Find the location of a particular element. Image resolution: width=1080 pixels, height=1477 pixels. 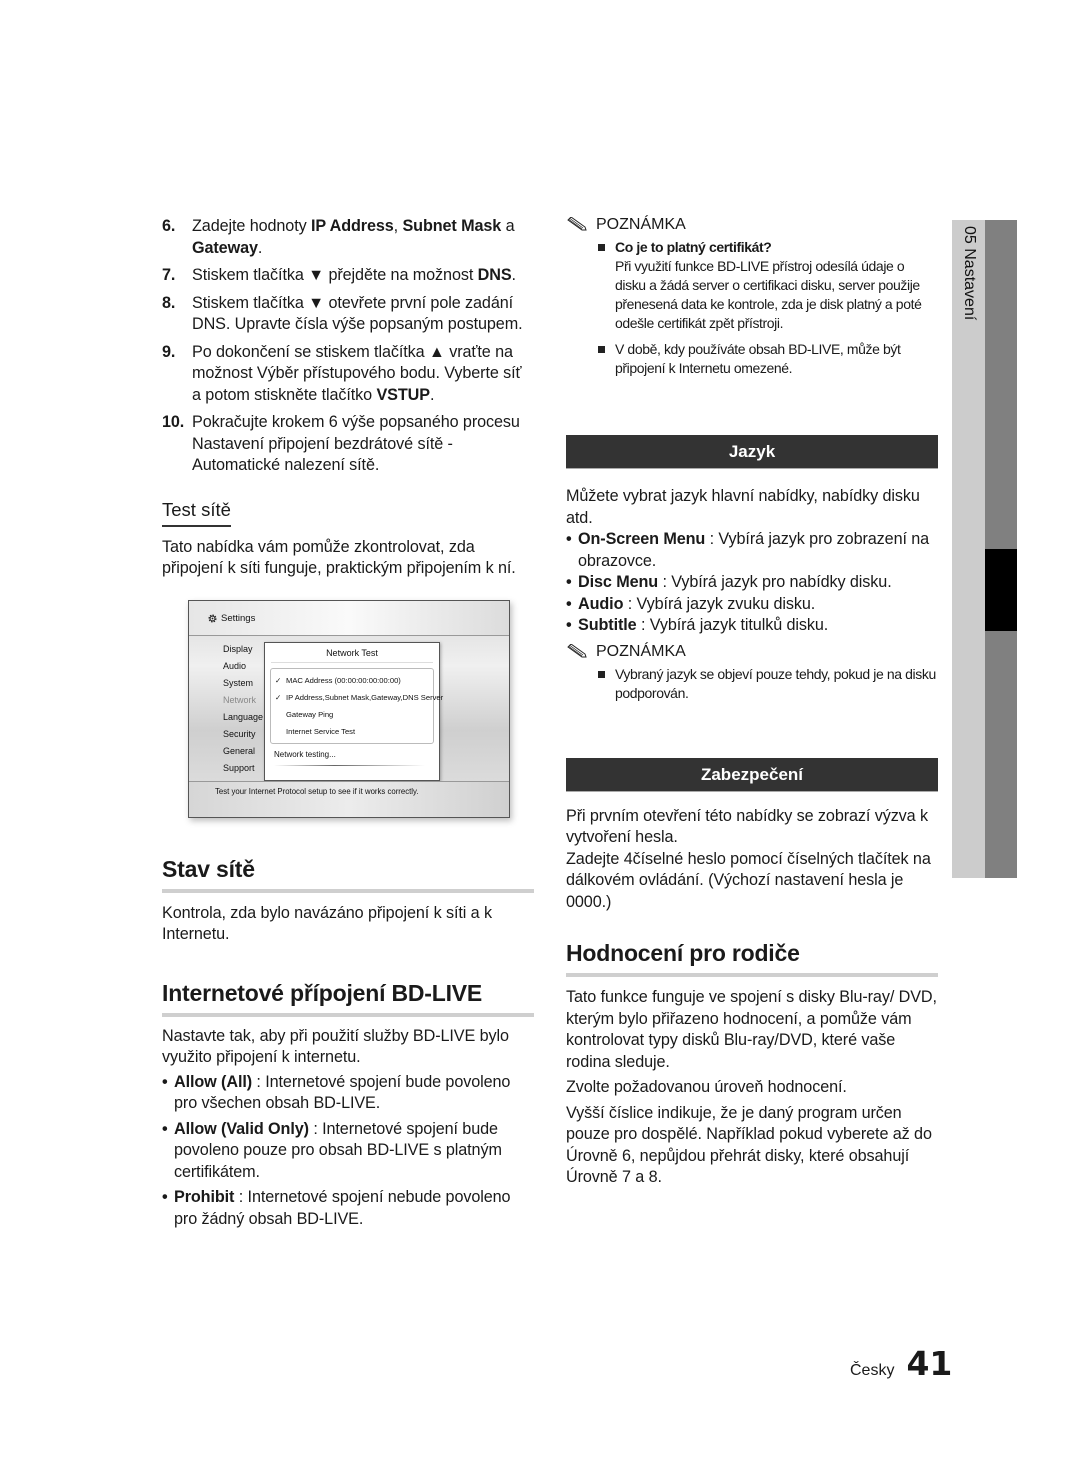

zabezpeceni-section-bar: Zabezpečení is located at coordinates (752, 774).